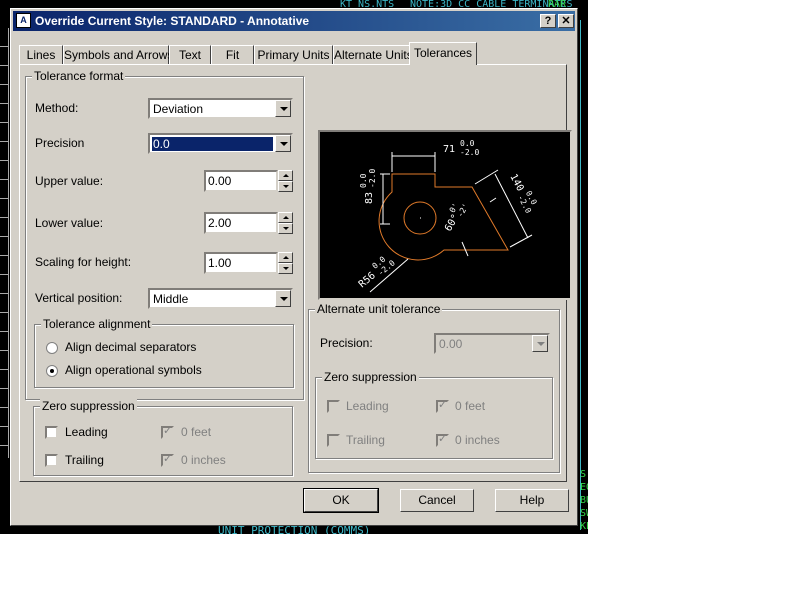 This screenshot has width=800, height=600. What do you see at coordinates (23, 20) in the screenshot?
I see `app-icon: A` at bounding box center [23, 20].